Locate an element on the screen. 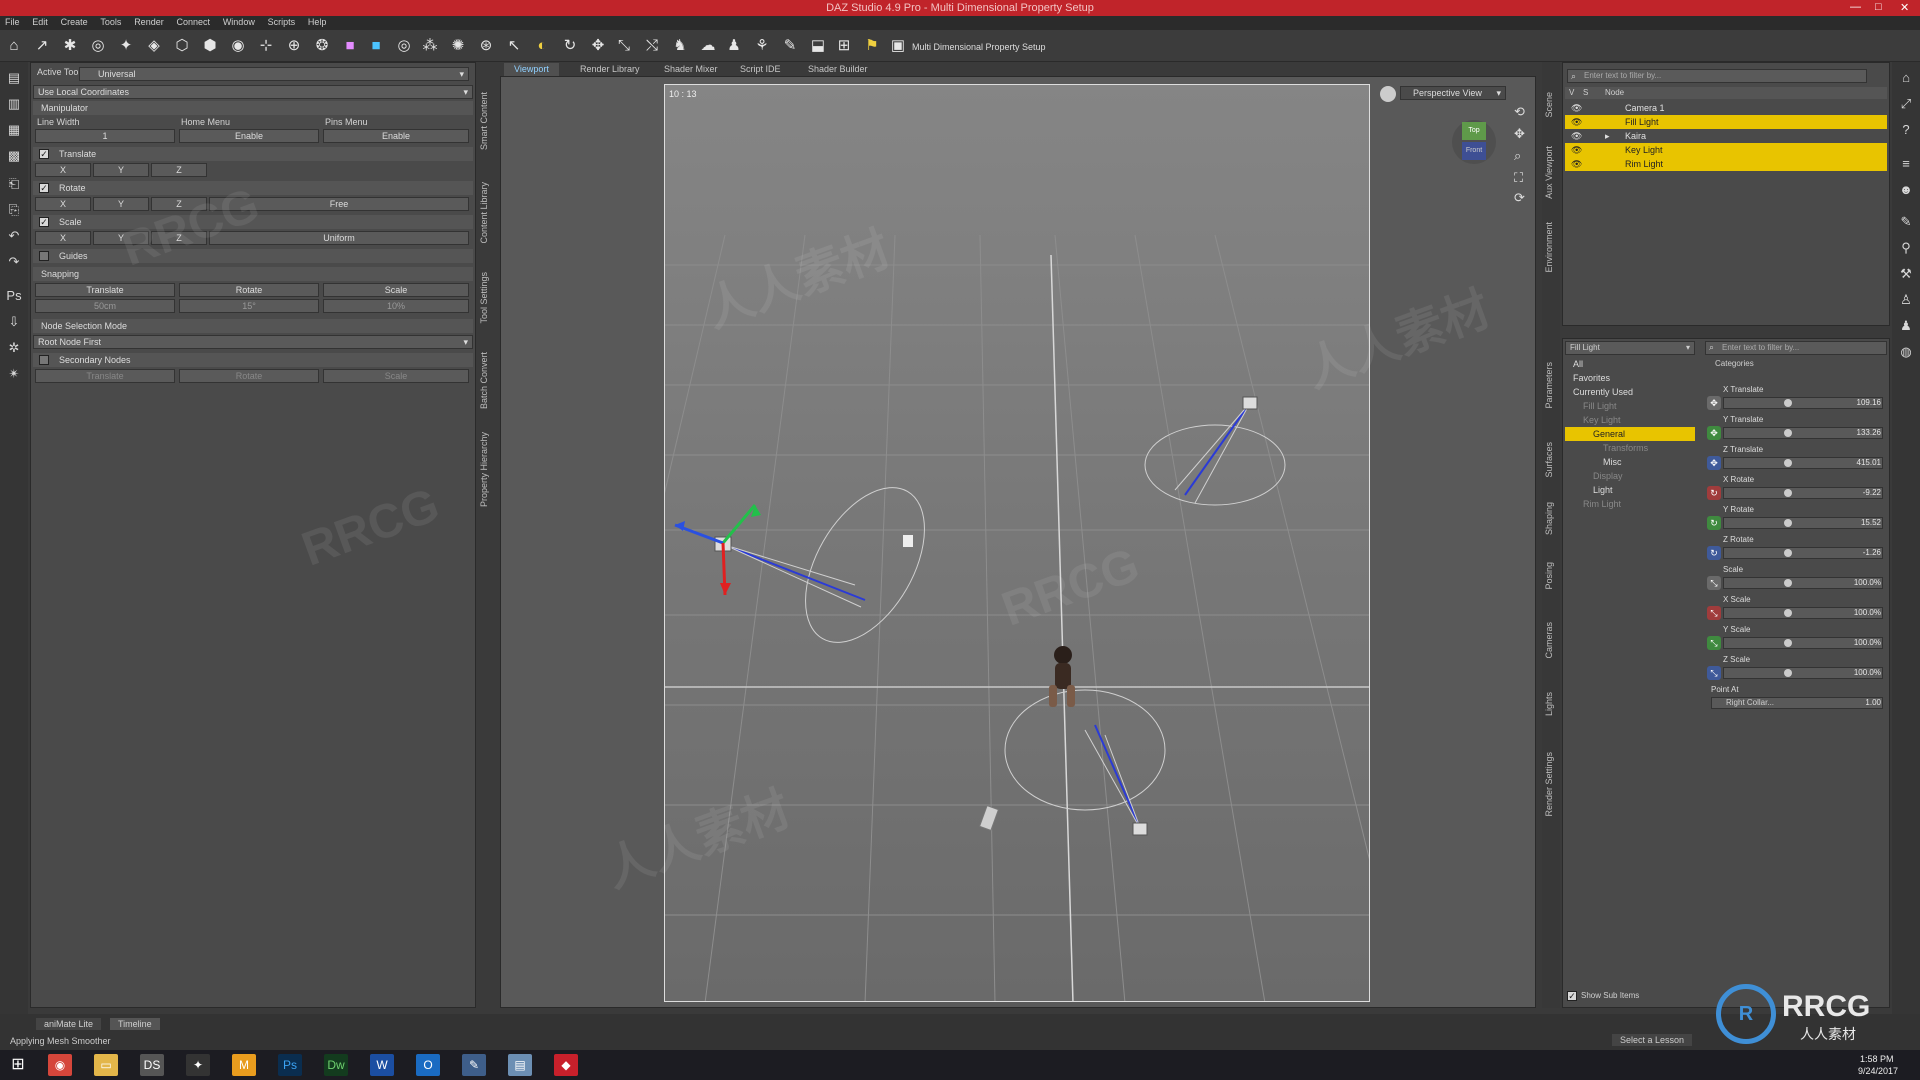 This screenshot has width=1920, height=1080. spot-render-icon: ◎ is located at coordinates (98, 46).